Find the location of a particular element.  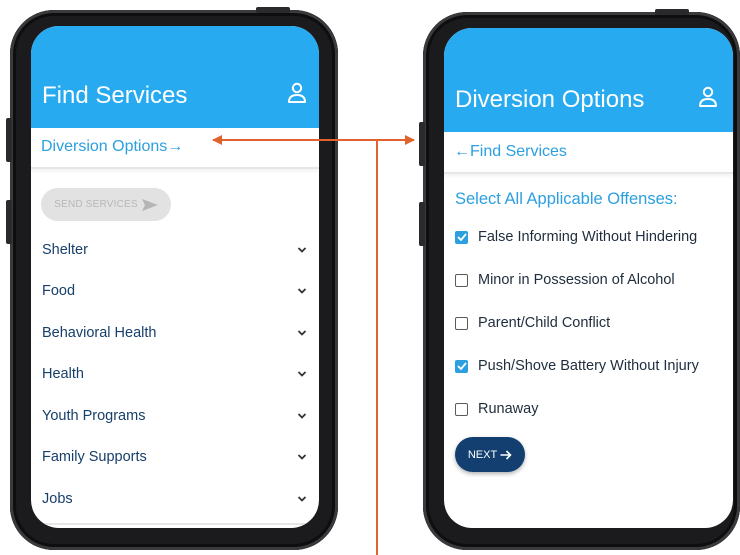

next-button: NEXT is located at coordinates (490, 454).